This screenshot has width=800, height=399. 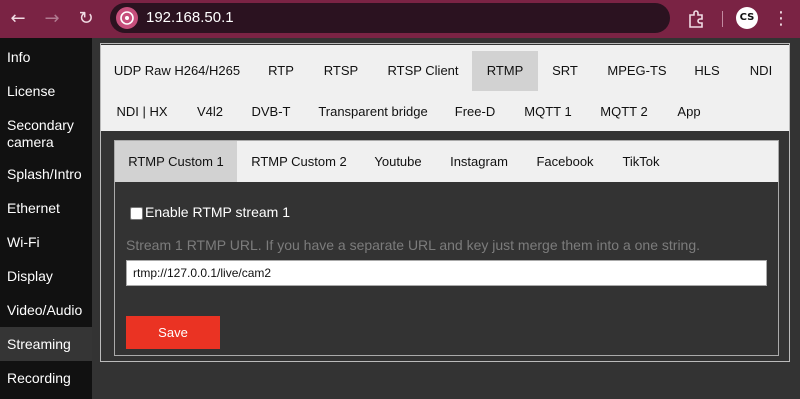 What do you see at coordinates (217, 212) in the screenshot?
I see `enable-rtmp-label: Enable RTMP stream 1` at bounding box center [217, 212].